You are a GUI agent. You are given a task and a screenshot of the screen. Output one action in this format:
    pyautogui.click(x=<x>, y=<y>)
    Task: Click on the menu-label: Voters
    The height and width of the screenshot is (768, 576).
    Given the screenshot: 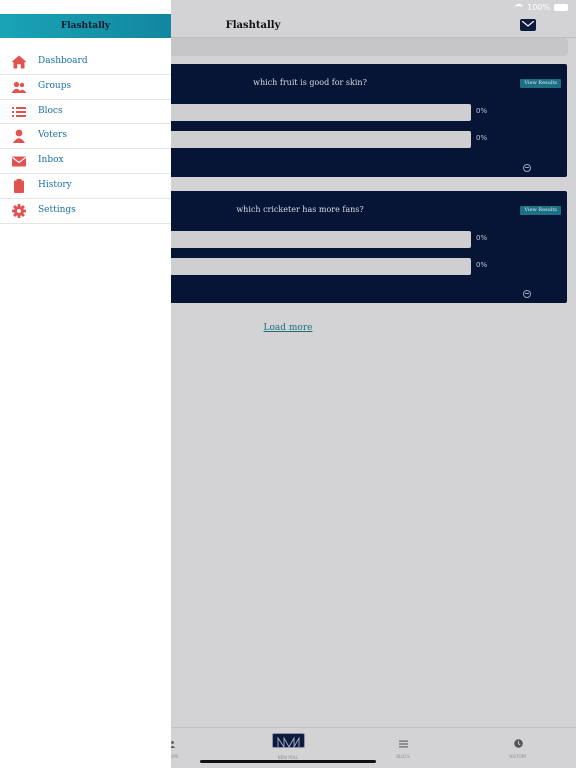 What is the action you would take?
    pyautogui.click(x=52, y=135)
    